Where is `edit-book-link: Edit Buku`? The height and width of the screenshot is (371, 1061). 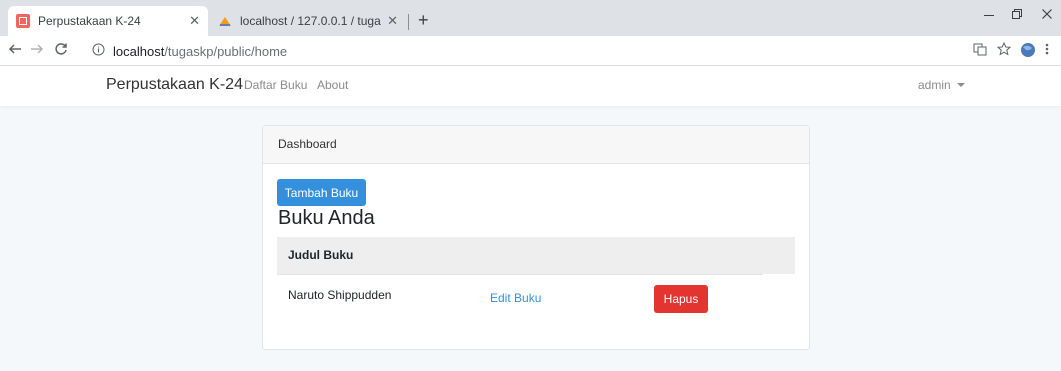
edit-book-link: Edit Buku is located at coordinates (515, 298).